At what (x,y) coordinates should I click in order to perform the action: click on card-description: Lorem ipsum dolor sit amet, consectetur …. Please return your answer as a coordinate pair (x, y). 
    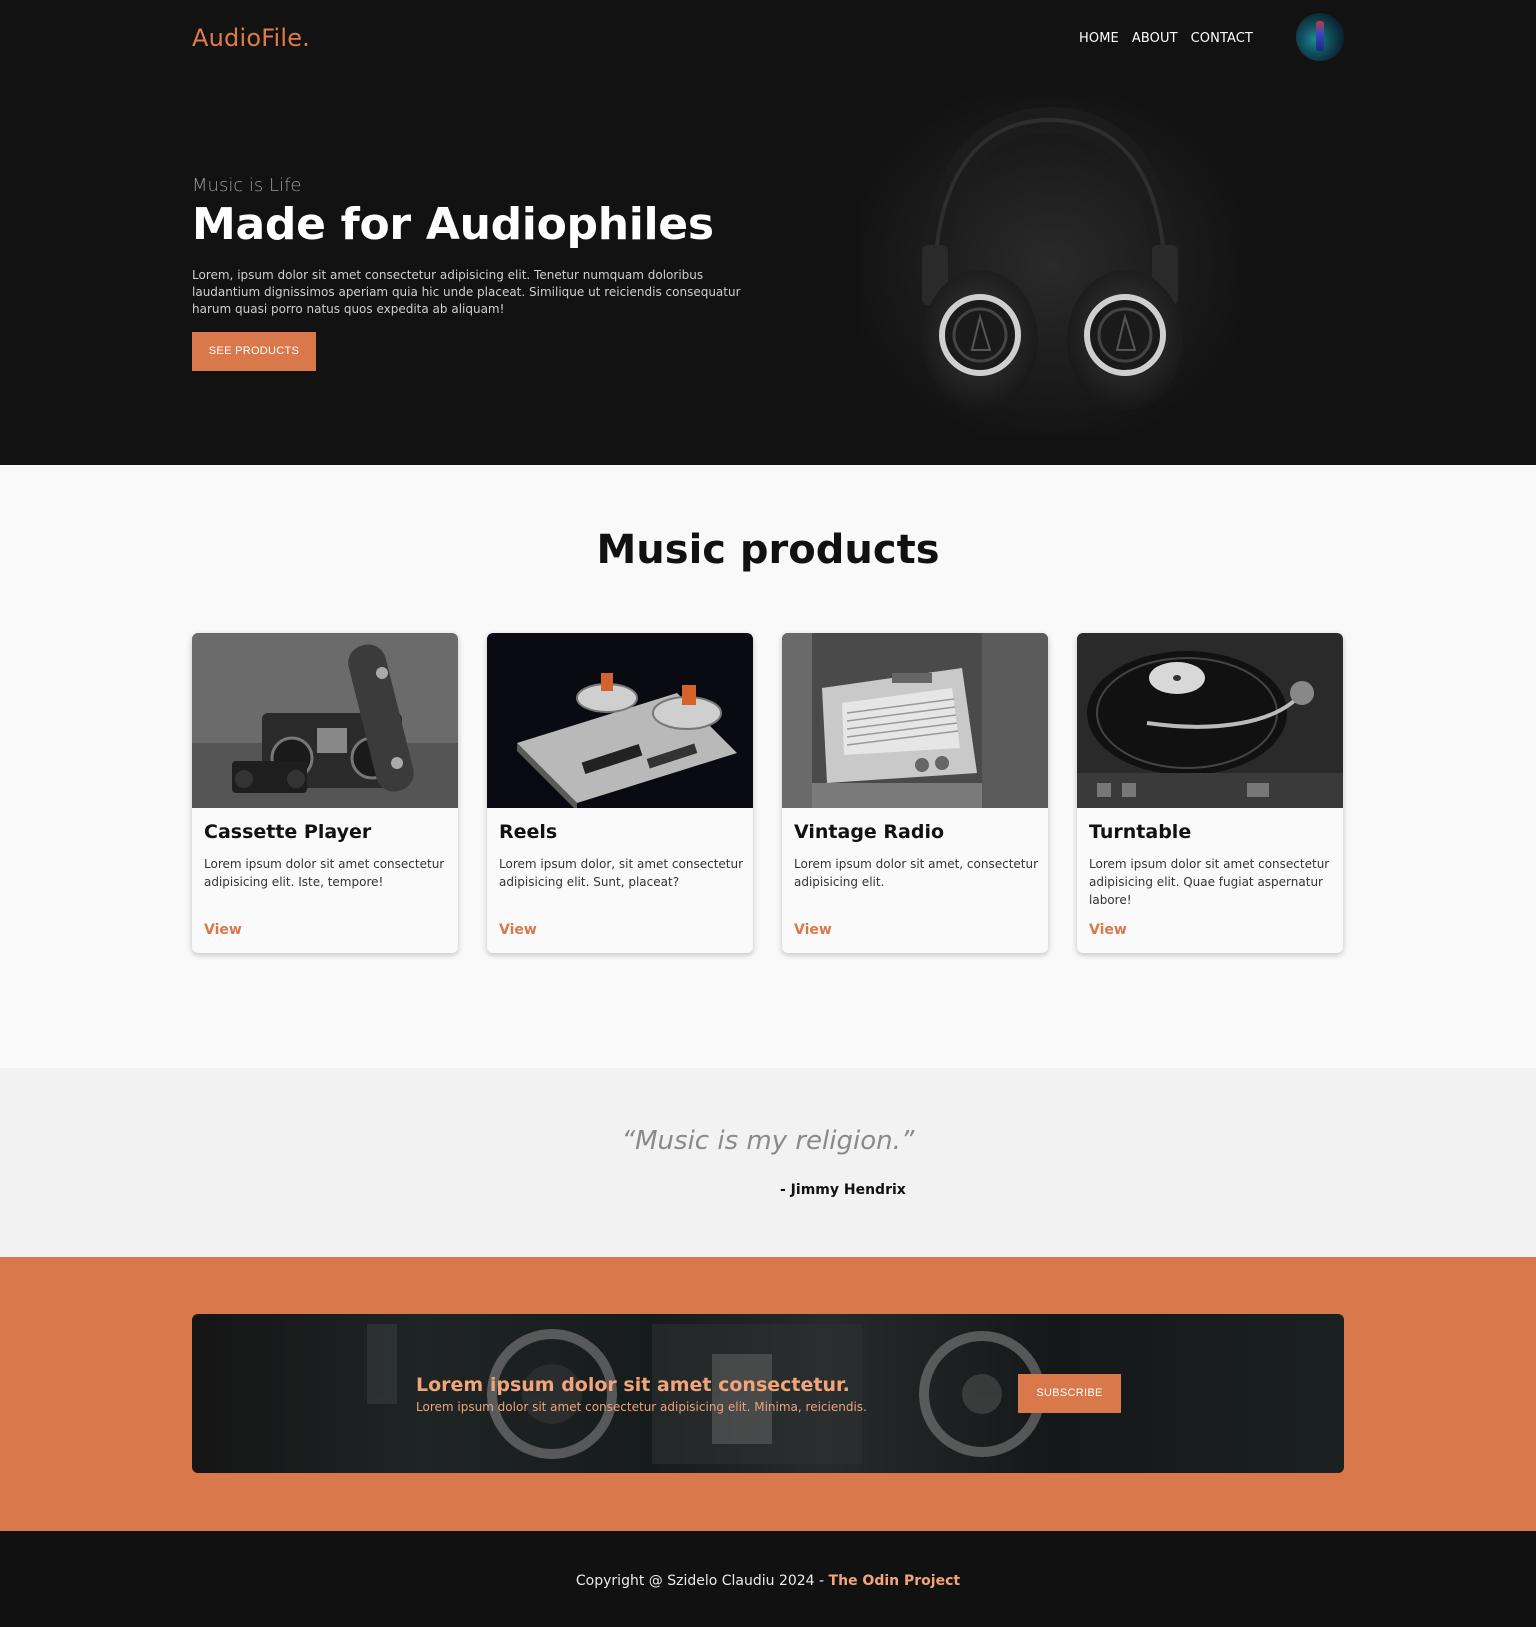
    Looking at the image, I should click on (916, 873).